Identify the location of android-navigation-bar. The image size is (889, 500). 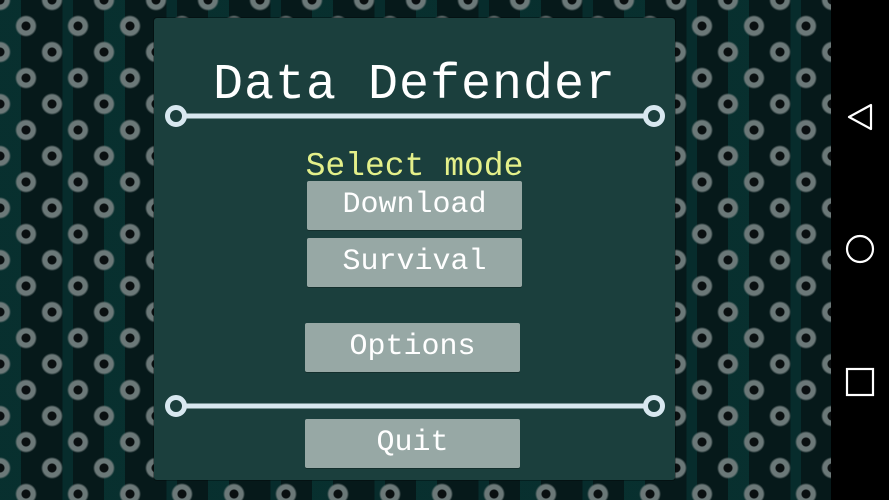
(860, 250).